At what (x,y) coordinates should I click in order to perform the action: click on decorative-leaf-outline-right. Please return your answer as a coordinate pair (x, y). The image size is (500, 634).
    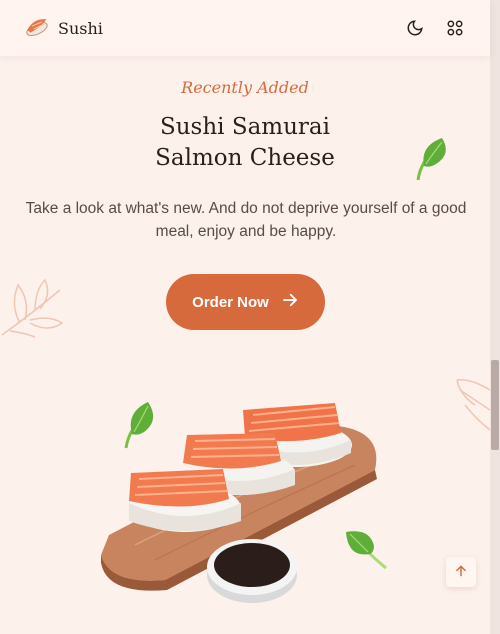
    Looking at the image, I should click on (473, 404).